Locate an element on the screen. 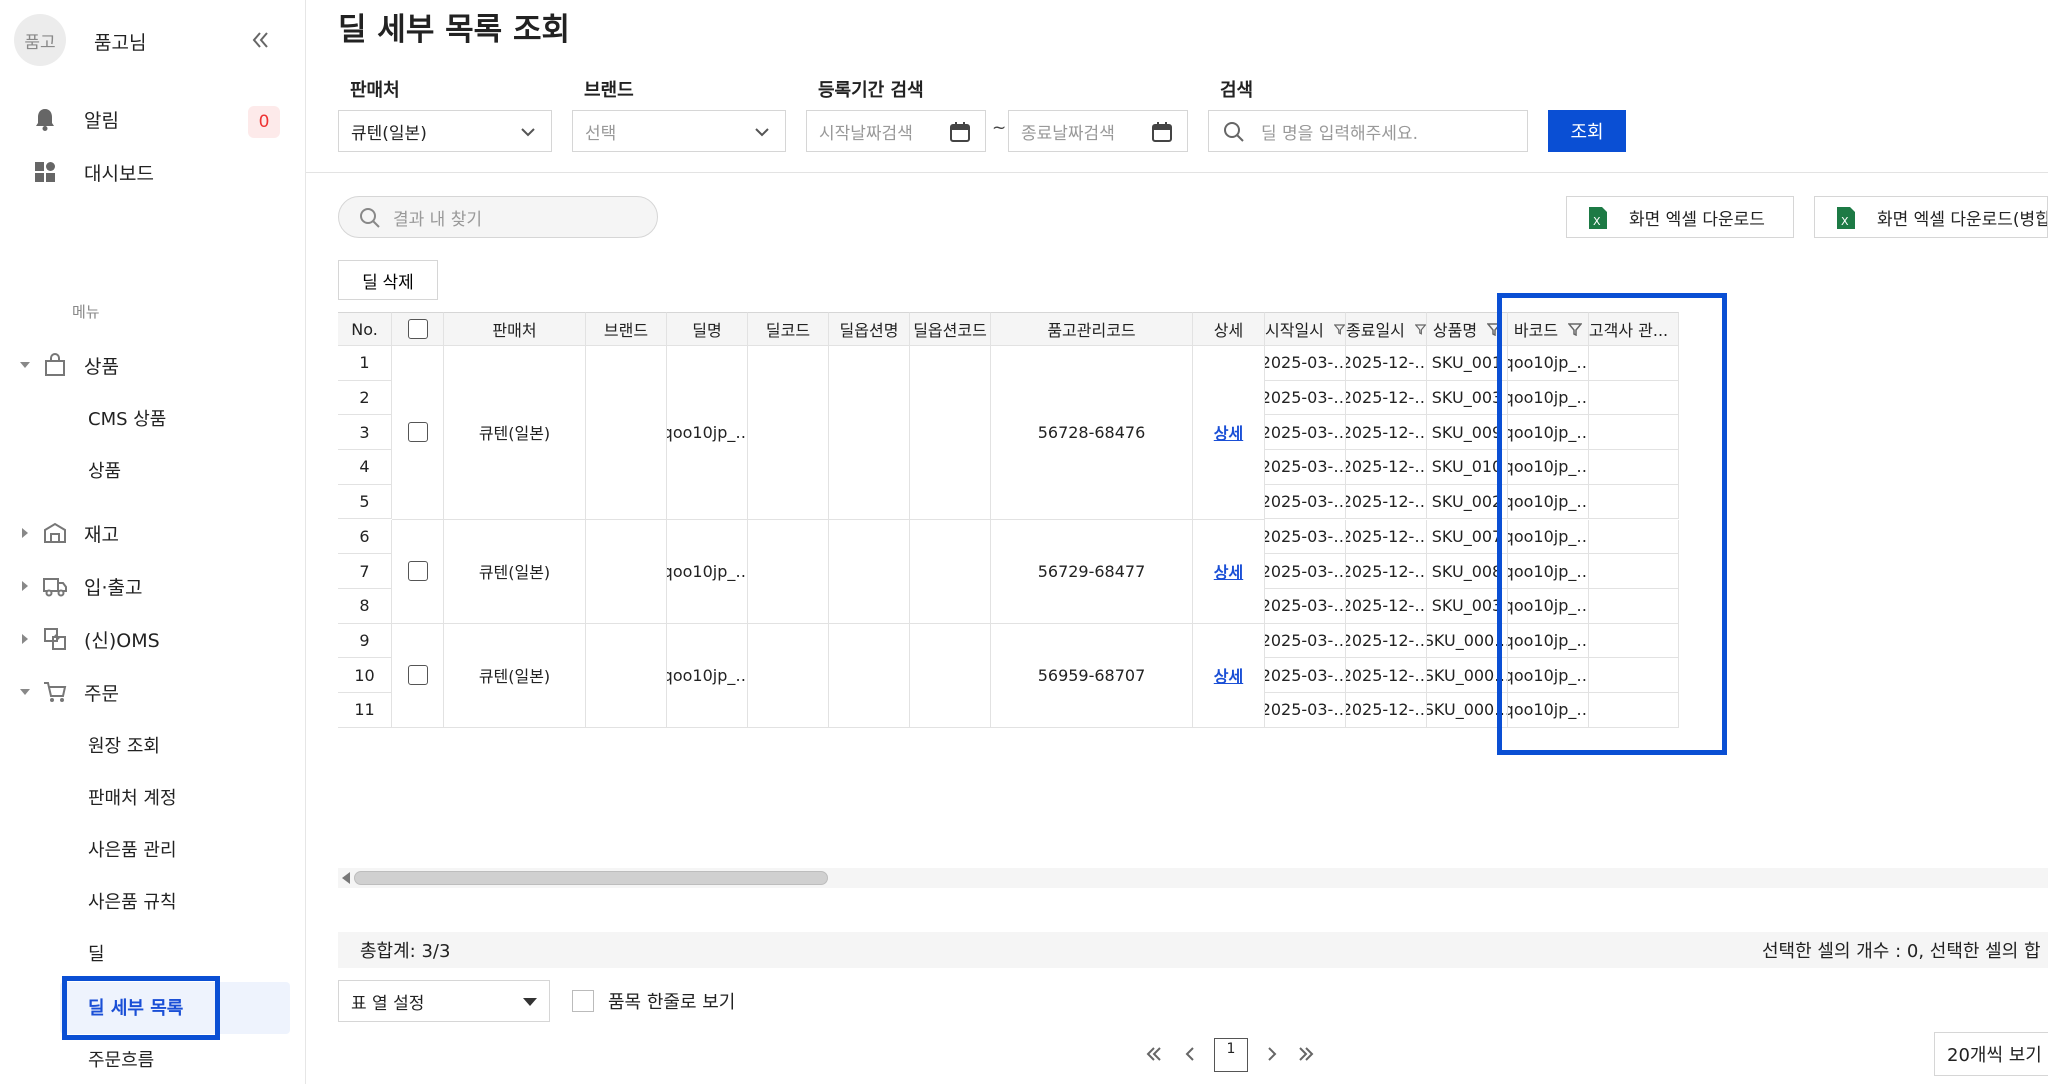 Image resolution: width=2048 pixels, height=1084 pixels. tree-item-inventory: 재고 is located at coordinates (67, 533).